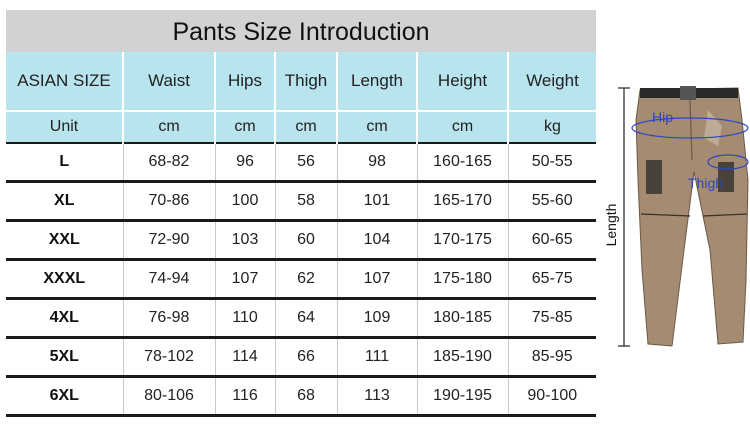  Describe the element at coordinates (462, 396) in the screenshot. I see `height-cell: 190-195` at that location.